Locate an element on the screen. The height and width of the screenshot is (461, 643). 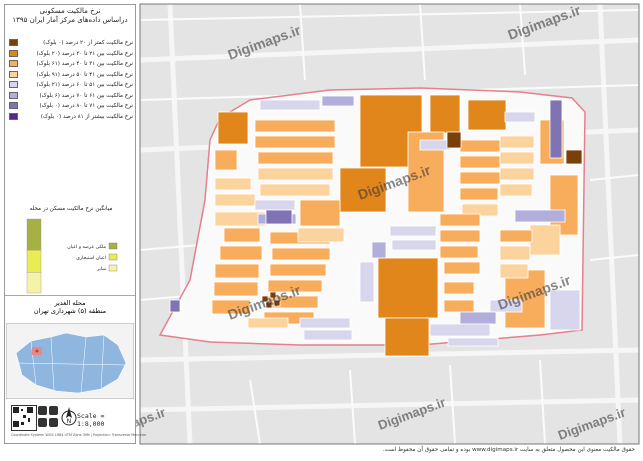
legend-label: نرخ مالکیت بین ۴۱ تا ۵۰ درصد (۹۱ بلوک) is located at coordinates (84, 74).